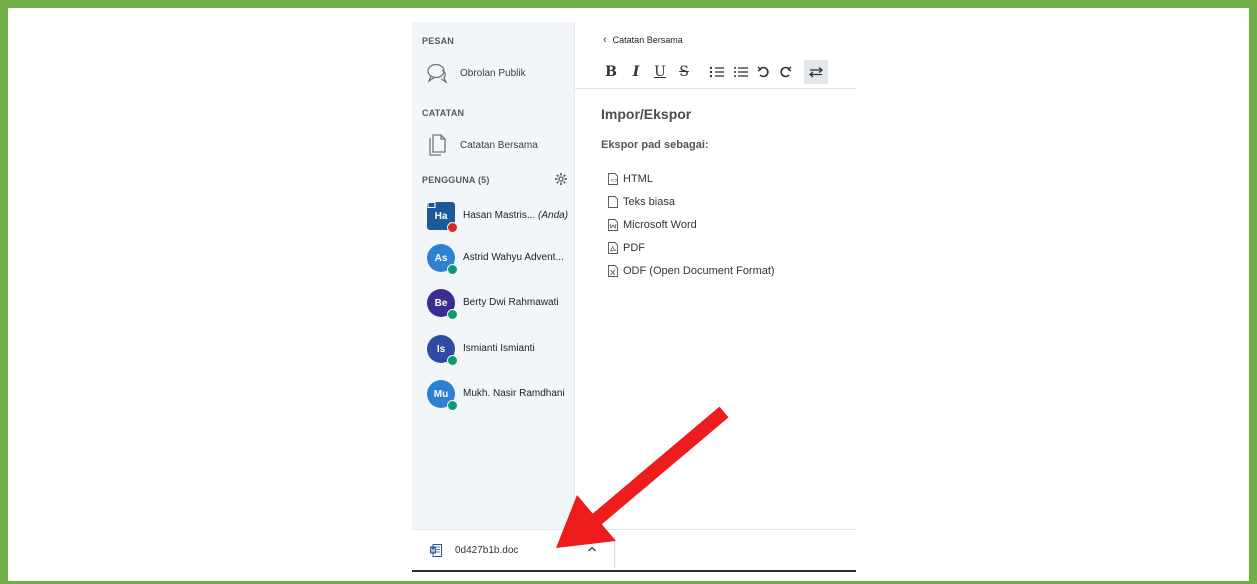  I want to click on user-row-berty: Be Berty Dwi Rahmawati, so click(493, 304).